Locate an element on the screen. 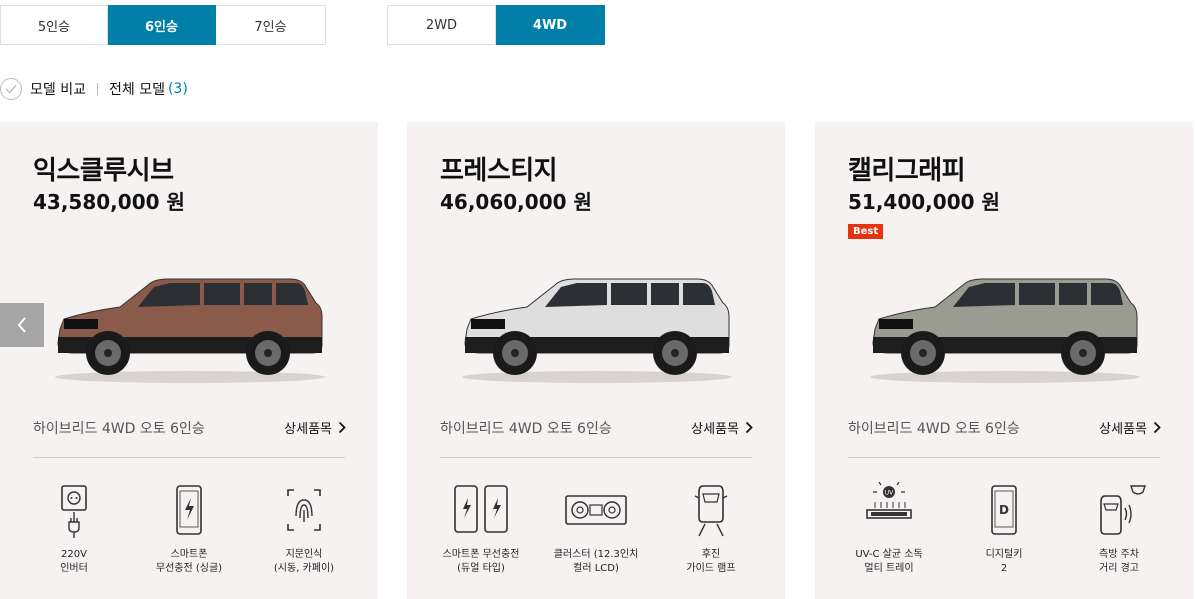 This screenshot has width=1196, height=599. side-parking-sensor-icon is located at coordinates (1119, 512).